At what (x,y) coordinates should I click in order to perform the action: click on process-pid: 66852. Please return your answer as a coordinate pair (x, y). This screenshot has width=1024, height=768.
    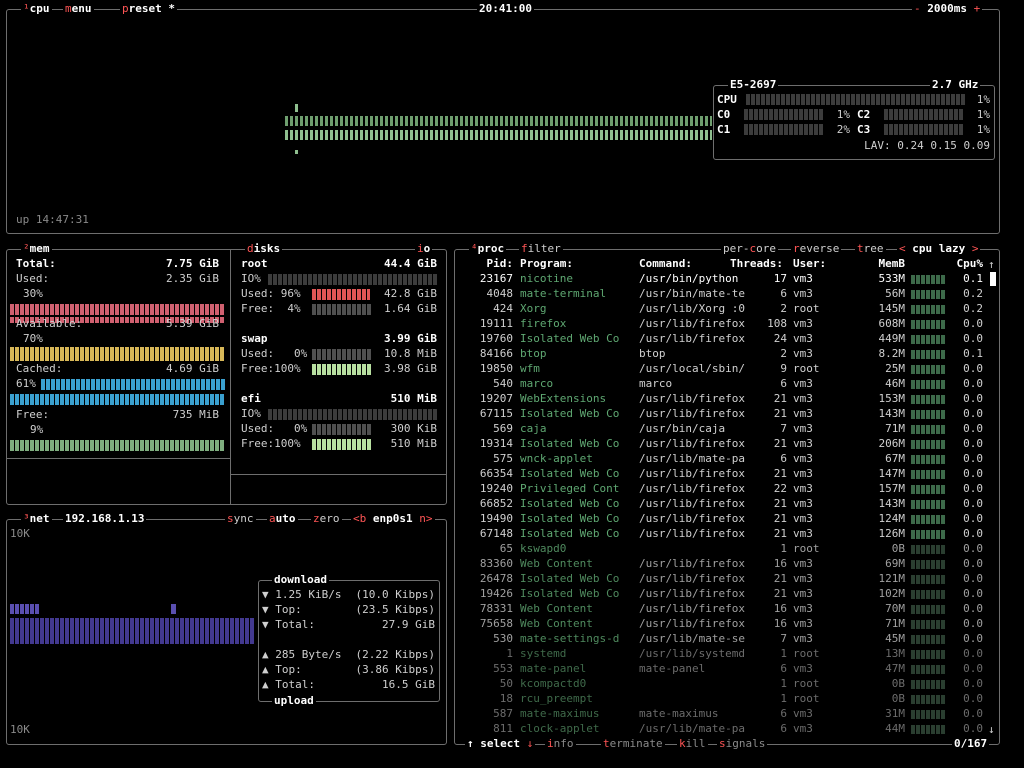
    Looking at the image, I should click on (496, 503).